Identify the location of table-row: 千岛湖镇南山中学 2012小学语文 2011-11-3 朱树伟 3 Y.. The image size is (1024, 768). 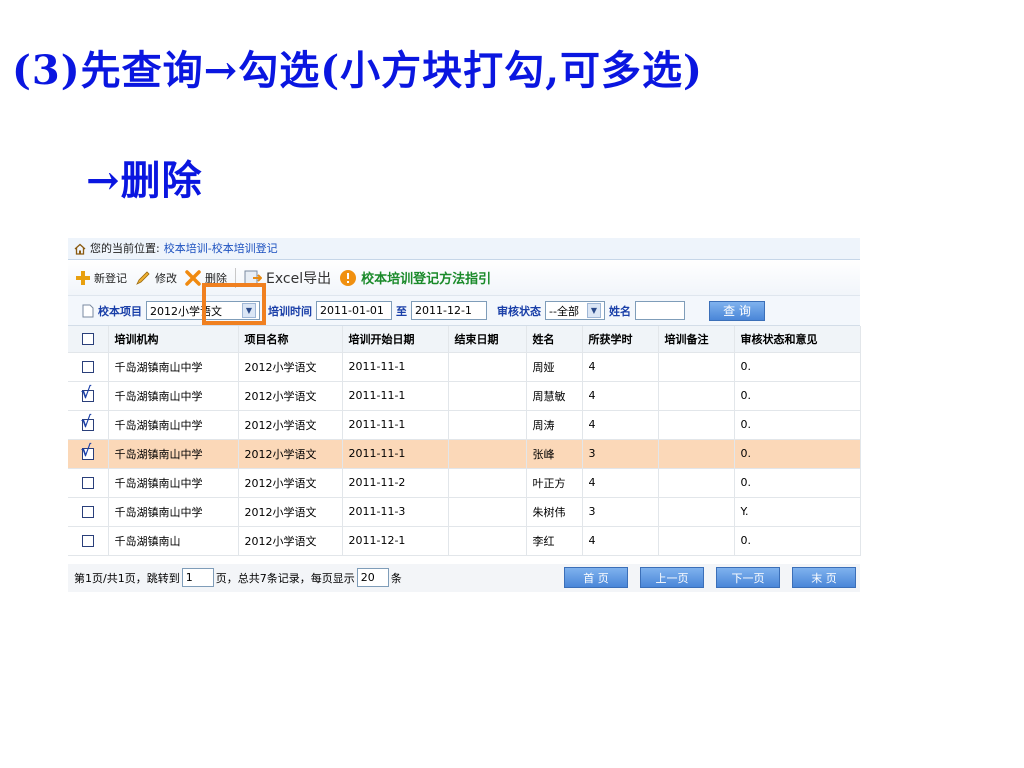
(464, 512).